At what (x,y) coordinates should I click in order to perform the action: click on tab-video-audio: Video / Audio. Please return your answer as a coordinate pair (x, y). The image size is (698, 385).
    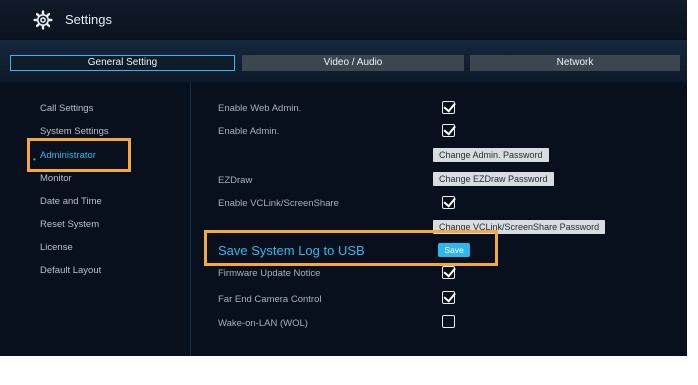
    Looking at the image, I should click on (353, 63).